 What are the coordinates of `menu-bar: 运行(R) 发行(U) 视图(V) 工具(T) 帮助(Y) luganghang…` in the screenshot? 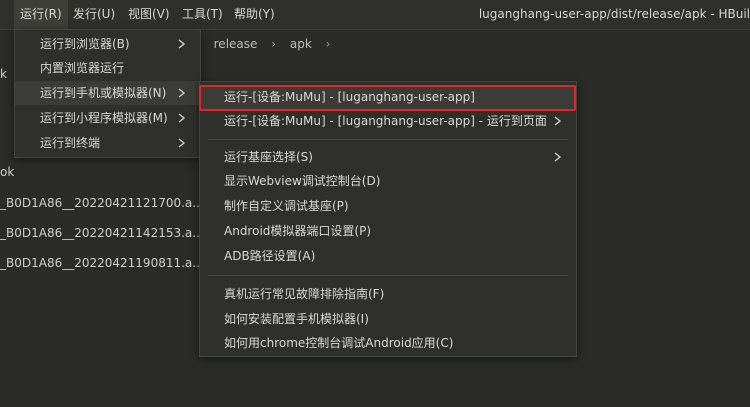 It's located at (375, 15).